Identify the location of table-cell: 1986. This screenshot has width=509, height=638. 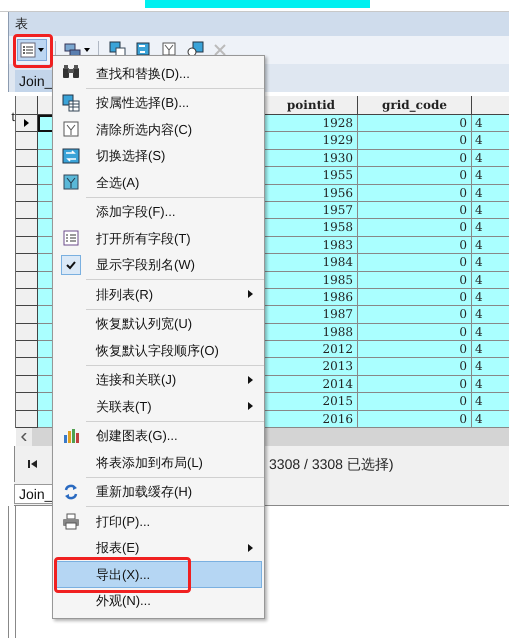
(311, 297).